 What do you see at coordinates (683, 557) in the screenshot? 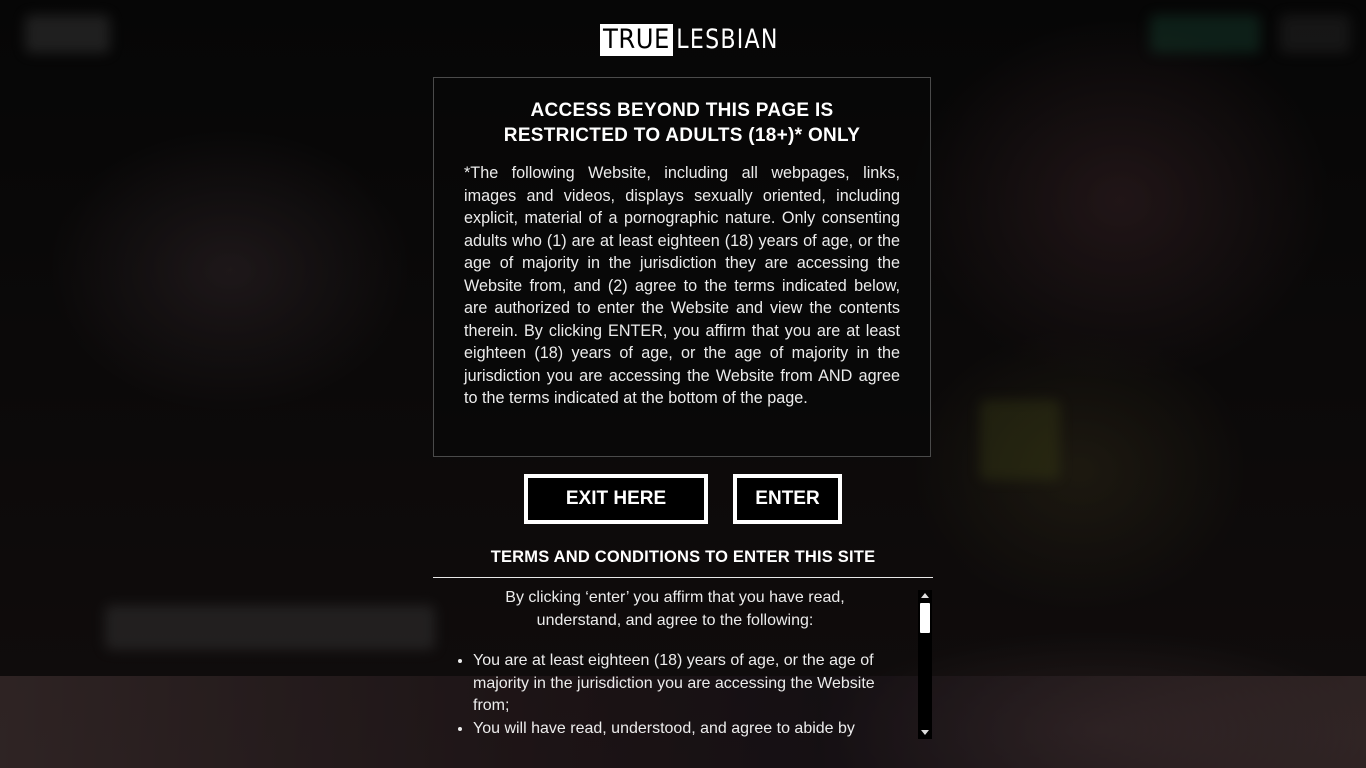
I see `terms-title: TERMS AND CONDITIONS TO ENTER THIS SITE` at bounding box center [683, 557].